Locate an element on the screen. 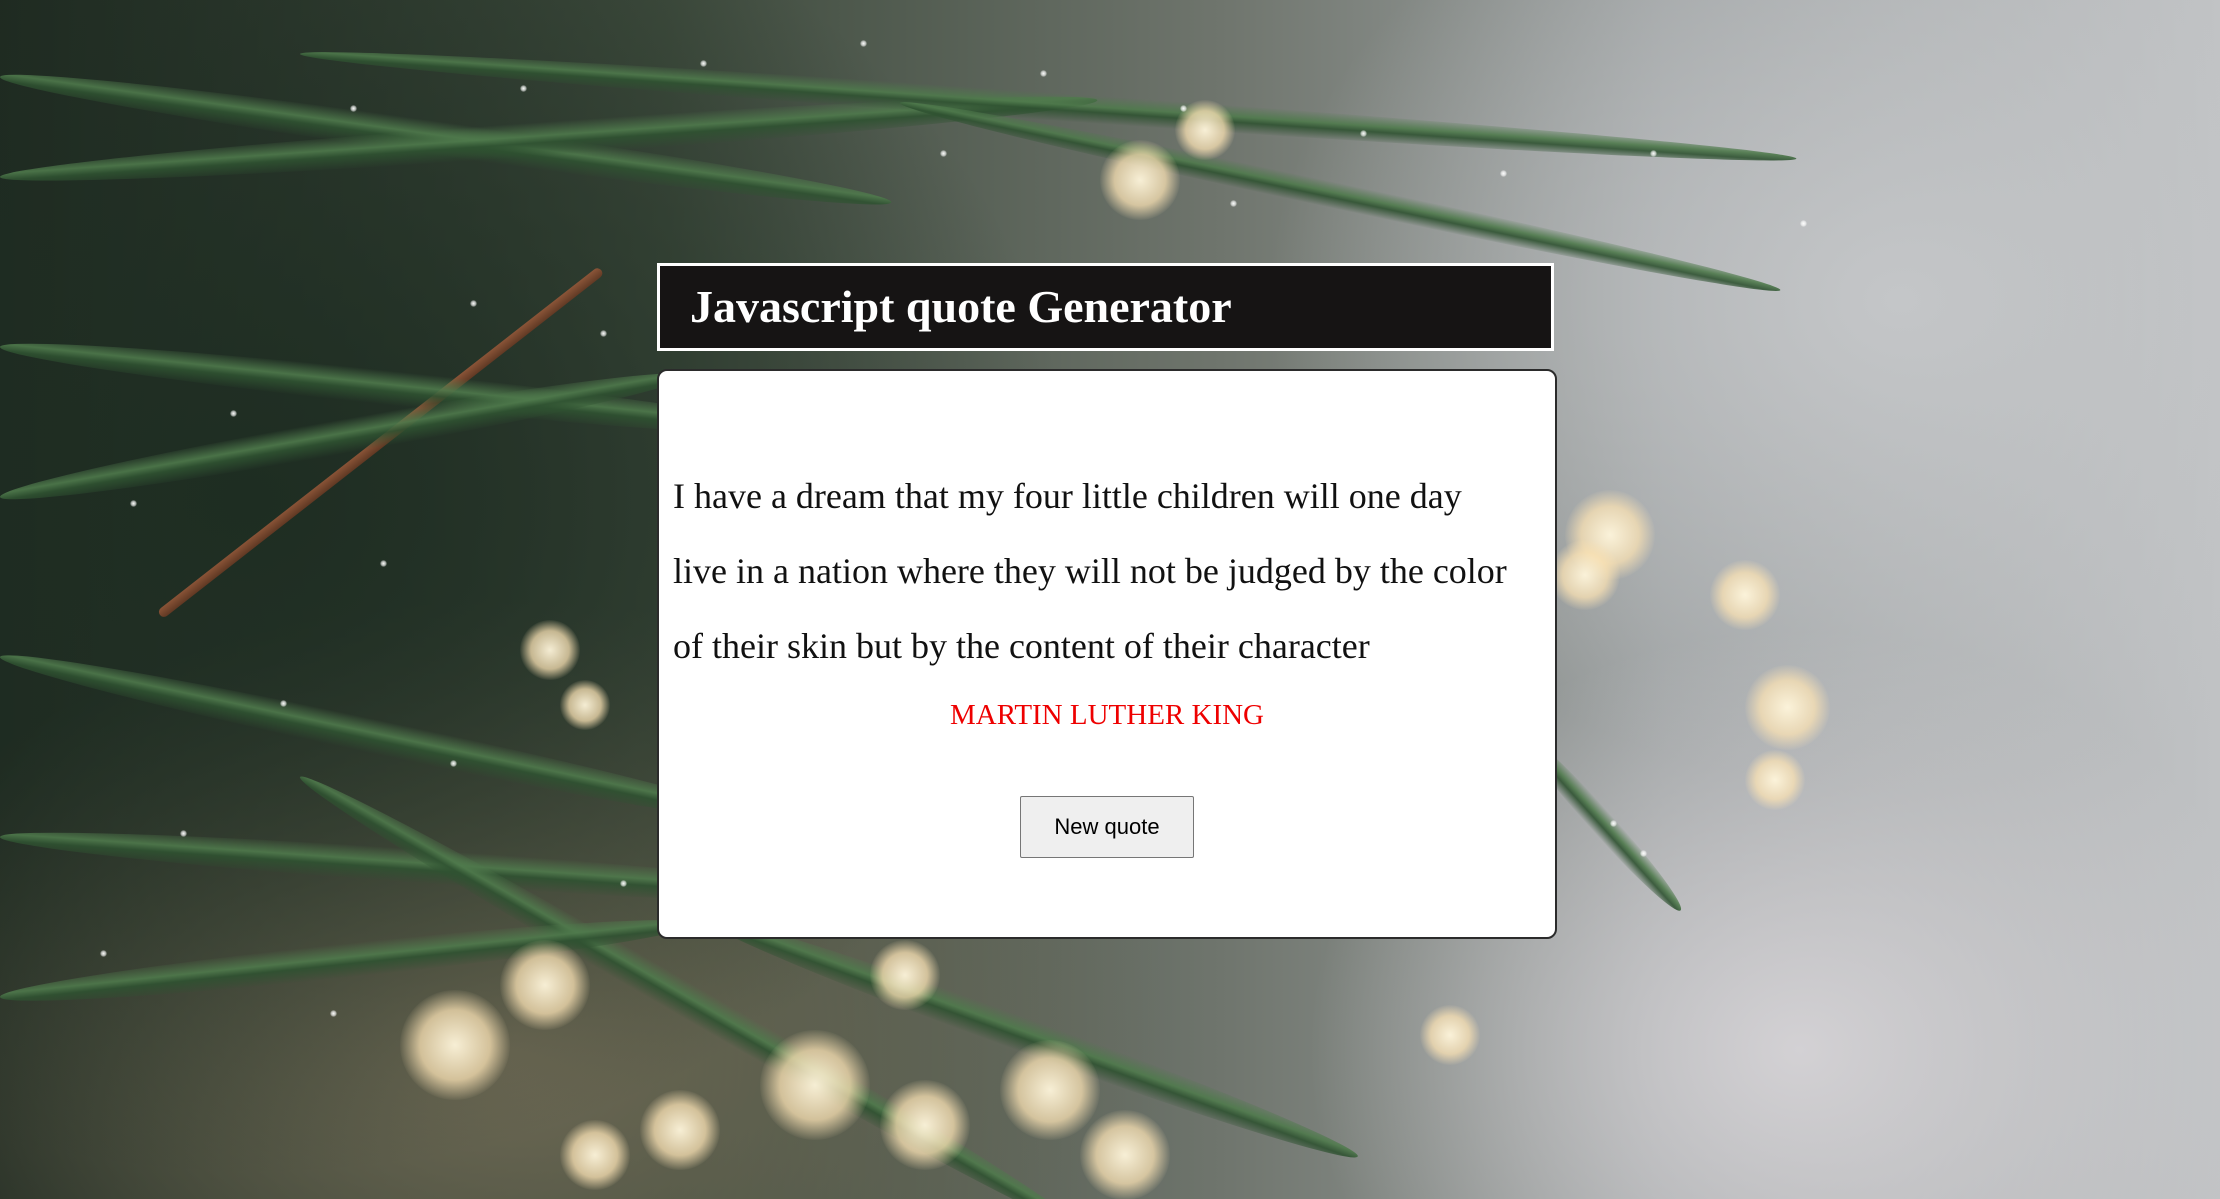 The height and width of the screenshot is (1199, 2220). page-title: Javascript quote Generator is located at coordinates (961, 306).